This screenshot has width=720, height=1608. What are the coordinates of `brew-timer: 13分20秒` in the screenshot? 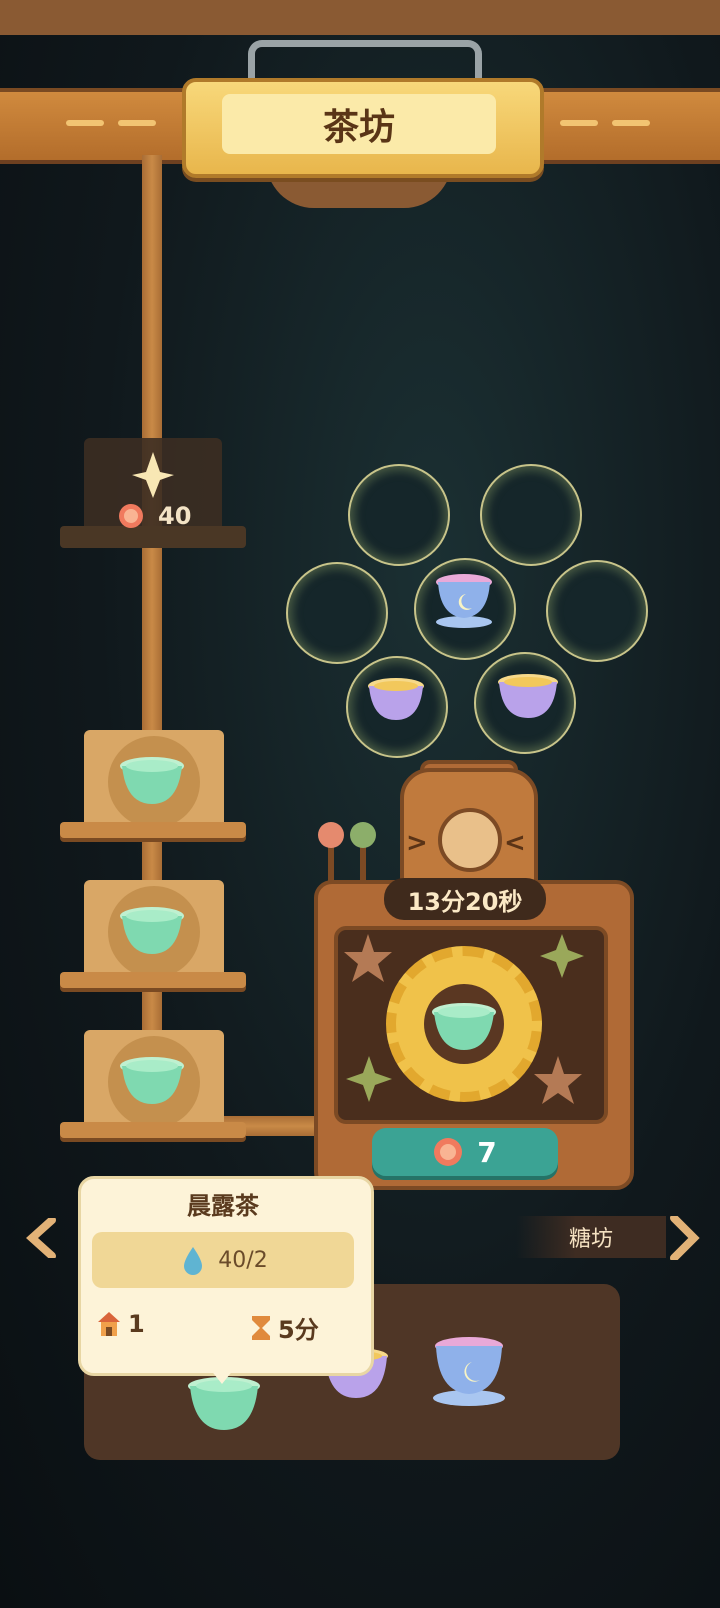 It's located at (465, 899).